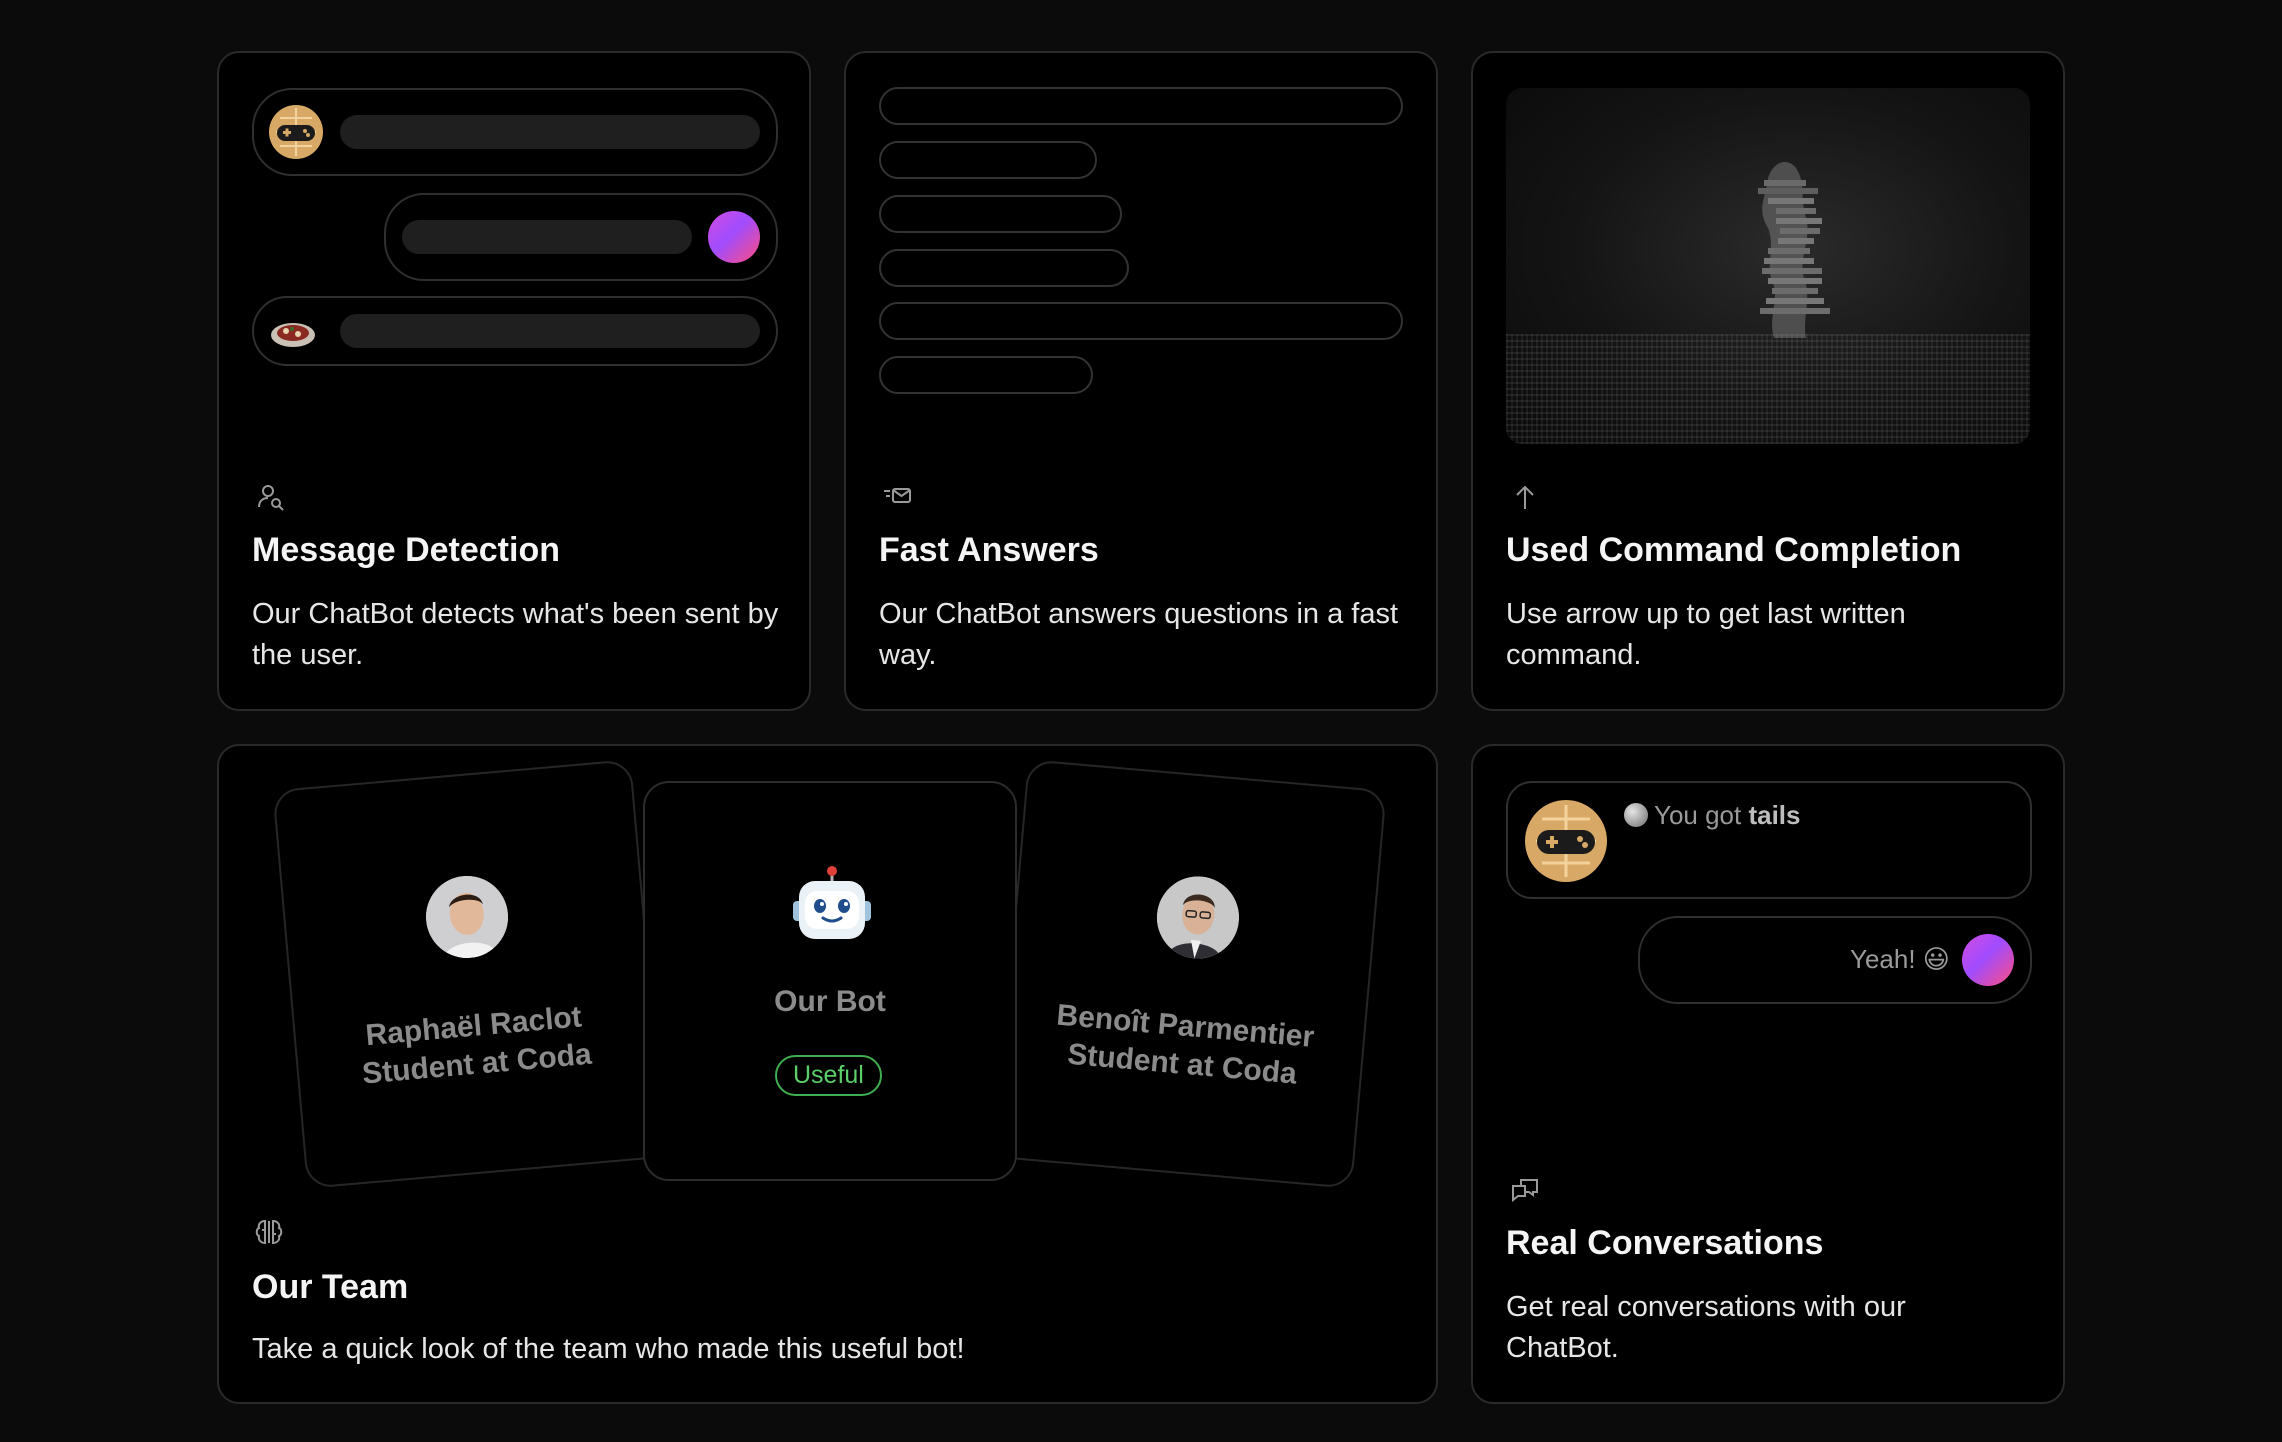 This screenshot has width=2282, height=1442. I want to click on bot-message: You got tails, so click(1727, 815).